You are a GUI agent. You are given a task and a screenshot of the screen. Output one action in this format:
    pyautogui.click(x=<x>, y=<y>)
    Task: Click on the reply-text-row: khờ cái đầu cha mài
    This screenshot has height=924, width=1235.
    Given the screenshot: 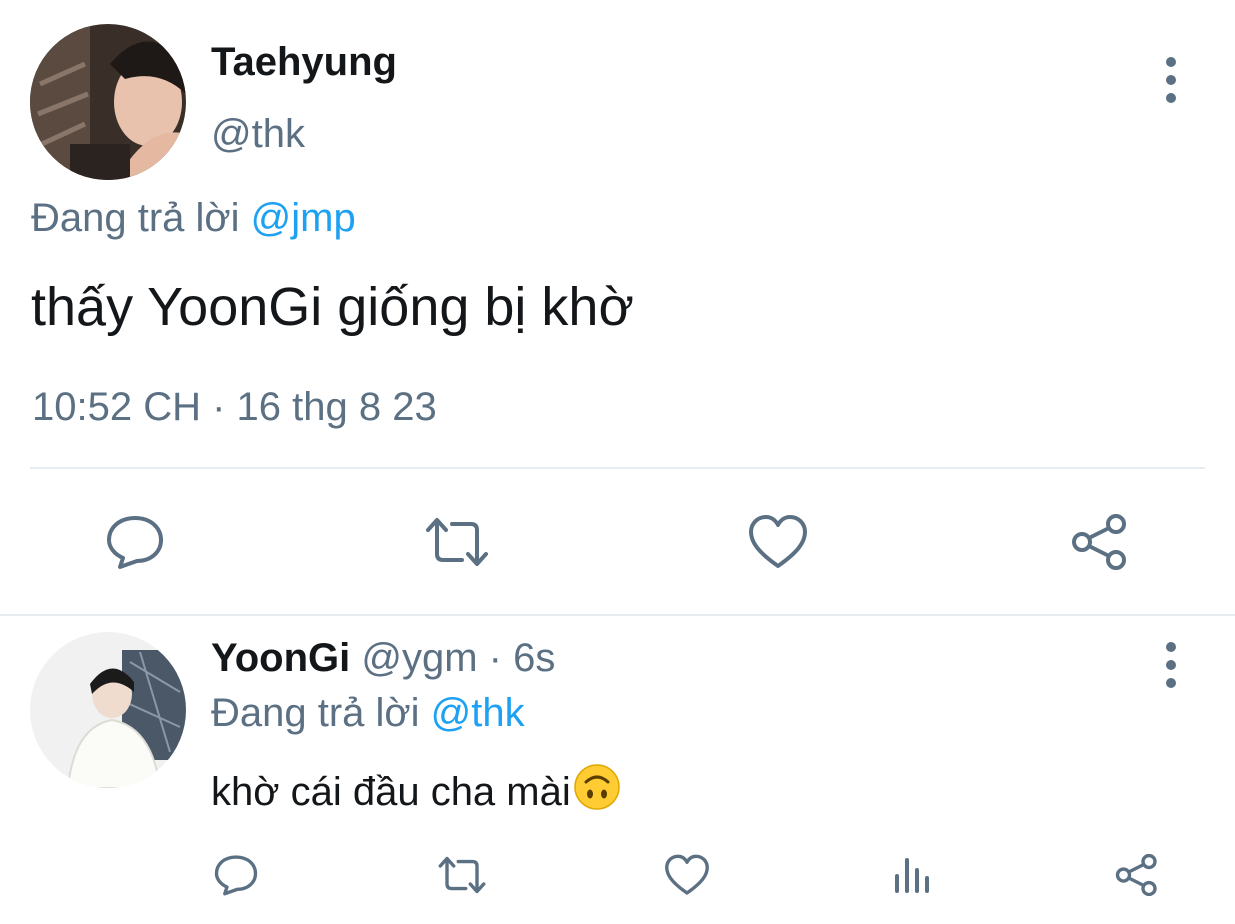 What is the action you would take?
    pyautogui.click(x=416, y=792)
    